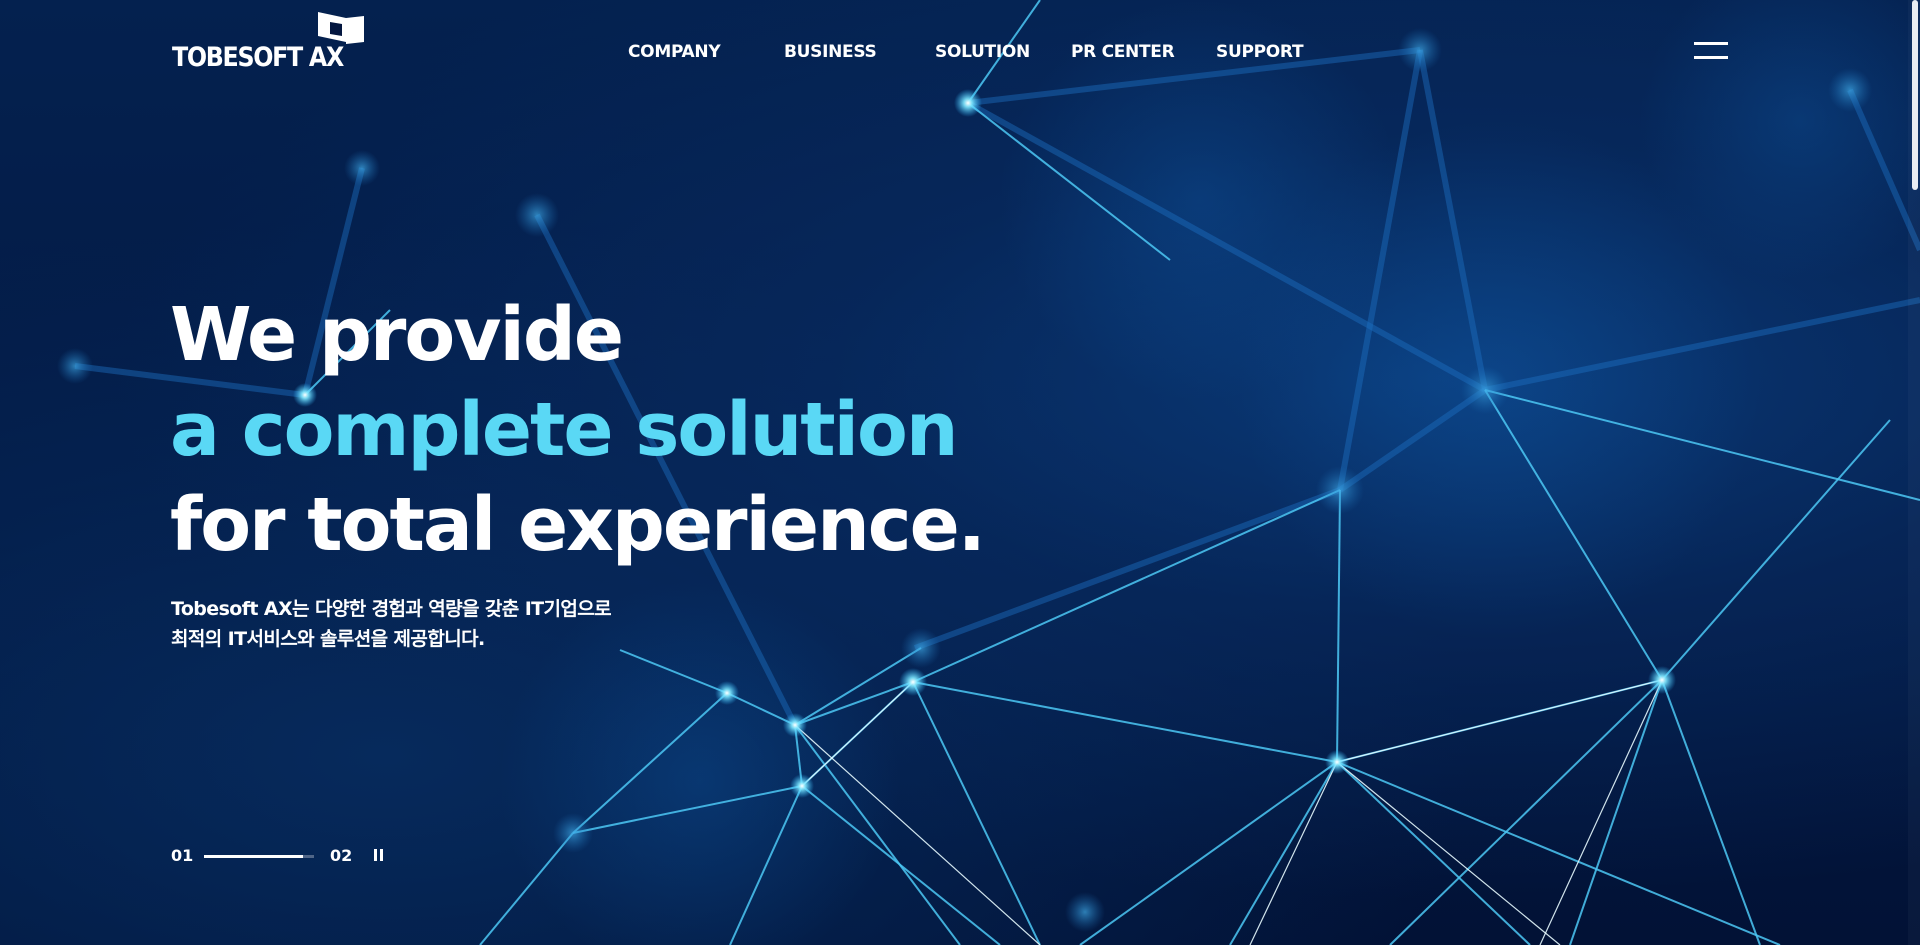 The height and width of the screenshot is (945, 1920). Describe the element at coordinates (328, 639) in the screenshot. I see `description-line-2: 최적의 IT서비스와 솔루션을 제공합니다.` at that location.